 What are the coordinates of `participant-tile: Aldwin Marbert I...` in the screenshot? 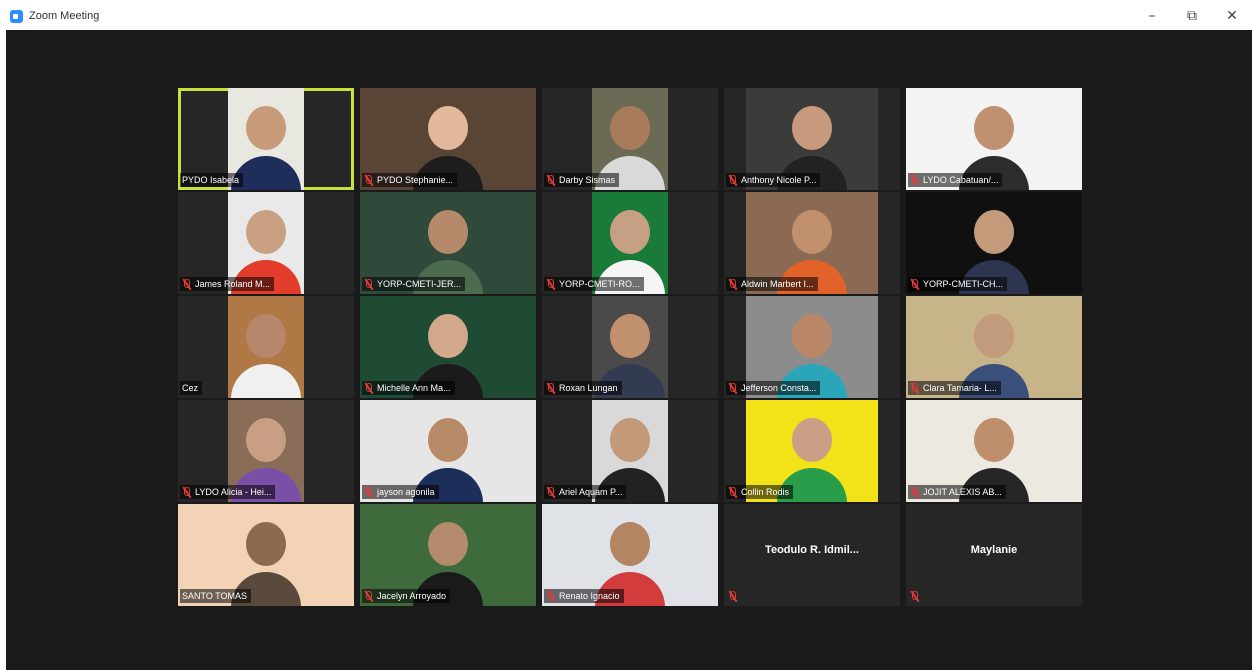 It's located at (812, 243).